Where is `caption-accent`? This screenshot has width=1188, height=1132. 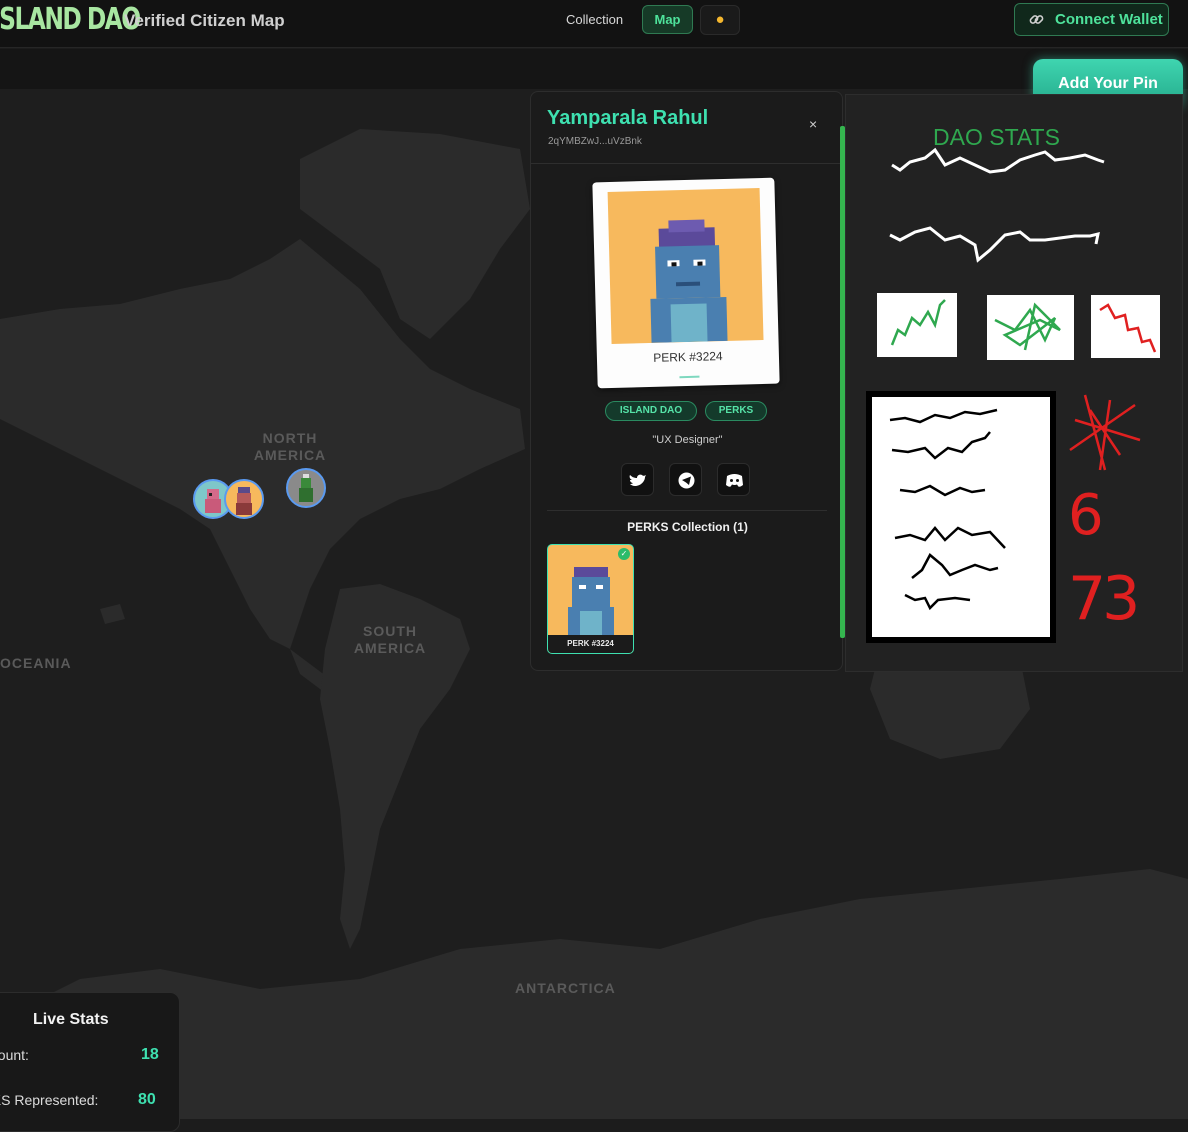 caption-accent is located at coordinates (689, 377).